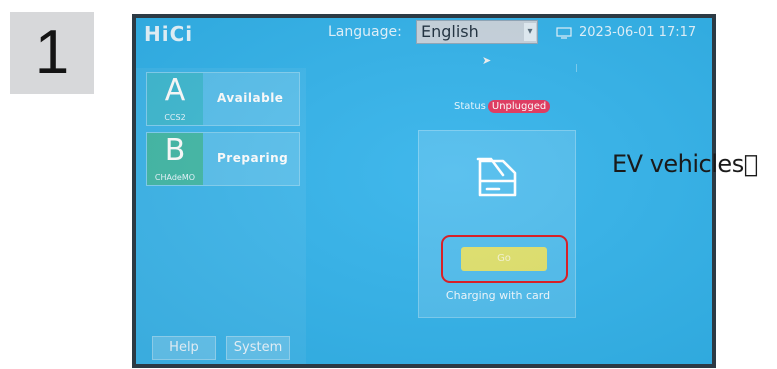  Describe the element at coordinates (184, 348) in the screenshot. I see `help-button: Help` at that location.